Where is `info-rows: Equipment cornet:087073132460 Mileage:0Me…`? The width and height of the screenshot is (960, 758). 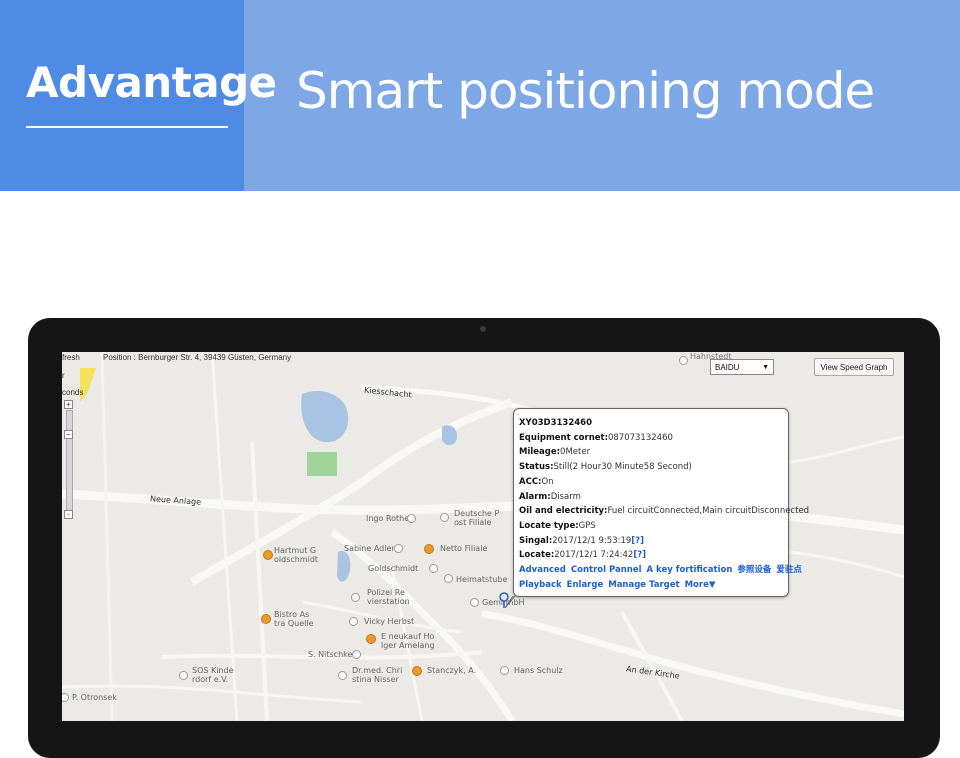
info-rows: Equipment cornet:087073132460 Mileage:0Me… is located at coordinates (664, 497).